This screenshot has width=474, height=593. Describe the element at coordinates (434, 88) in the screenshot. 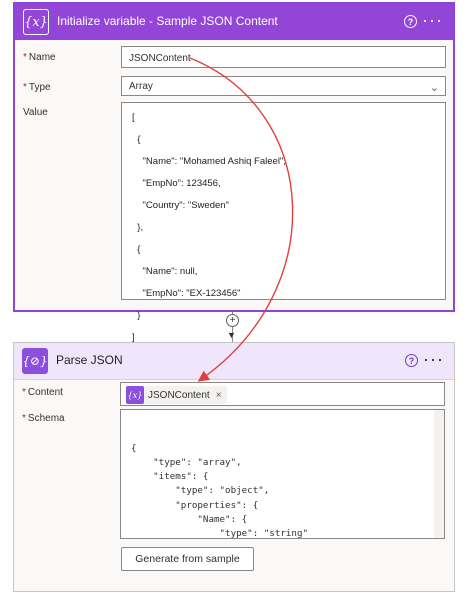

I see `chevron-down-icon: ⌄` at that location.